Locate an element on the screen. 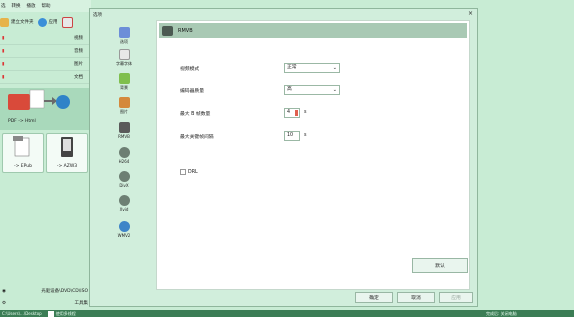 The width and height of the screenshot is (574, 317). after-finish-label: 完成后: 关闭电脑 is located at coordinates (501, 313).